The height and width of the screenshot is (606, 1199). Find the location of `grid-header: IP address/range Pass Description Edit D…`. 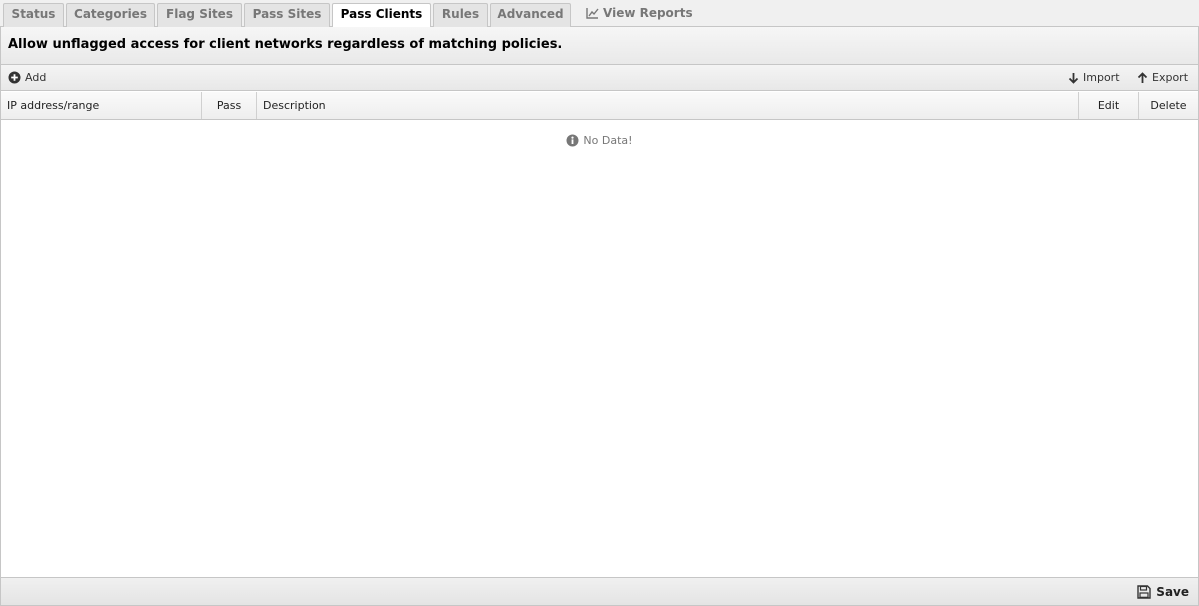

grid-header: IP address/range Pass Description Edit D… is located at coordinates (599, 106).